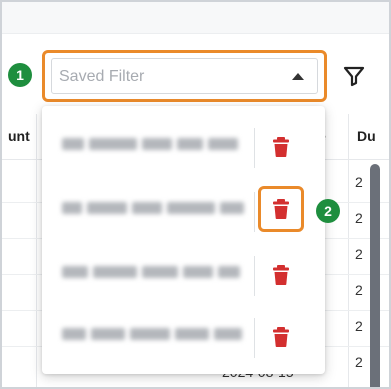  What do you see at coordinates (354, 76) in the screenshot?
I see `funnel-icon` at bounding box center [354, 76].